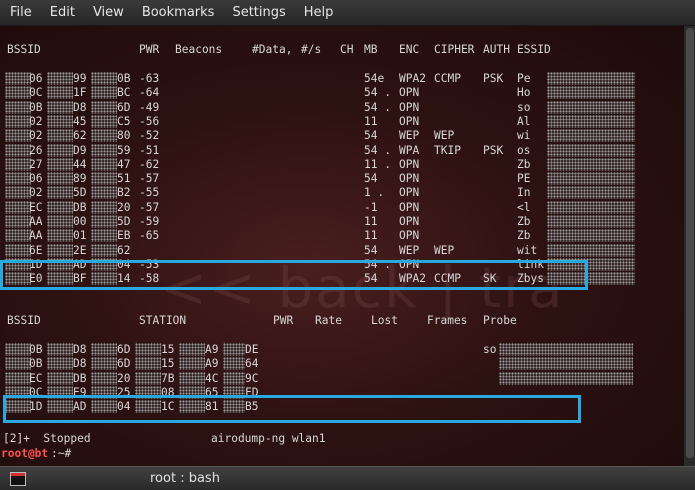  Describe the element at coordinates (124, 236) in the screenshot. I see `bssid-part: EB` at that location.